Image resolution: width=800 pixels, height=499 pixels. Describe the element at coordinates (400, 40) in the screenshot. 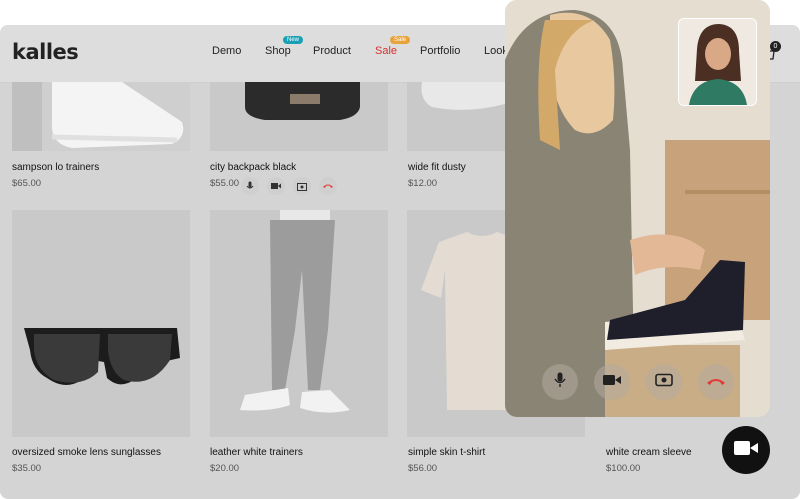

I see `sale-badge: Sale` at that location.